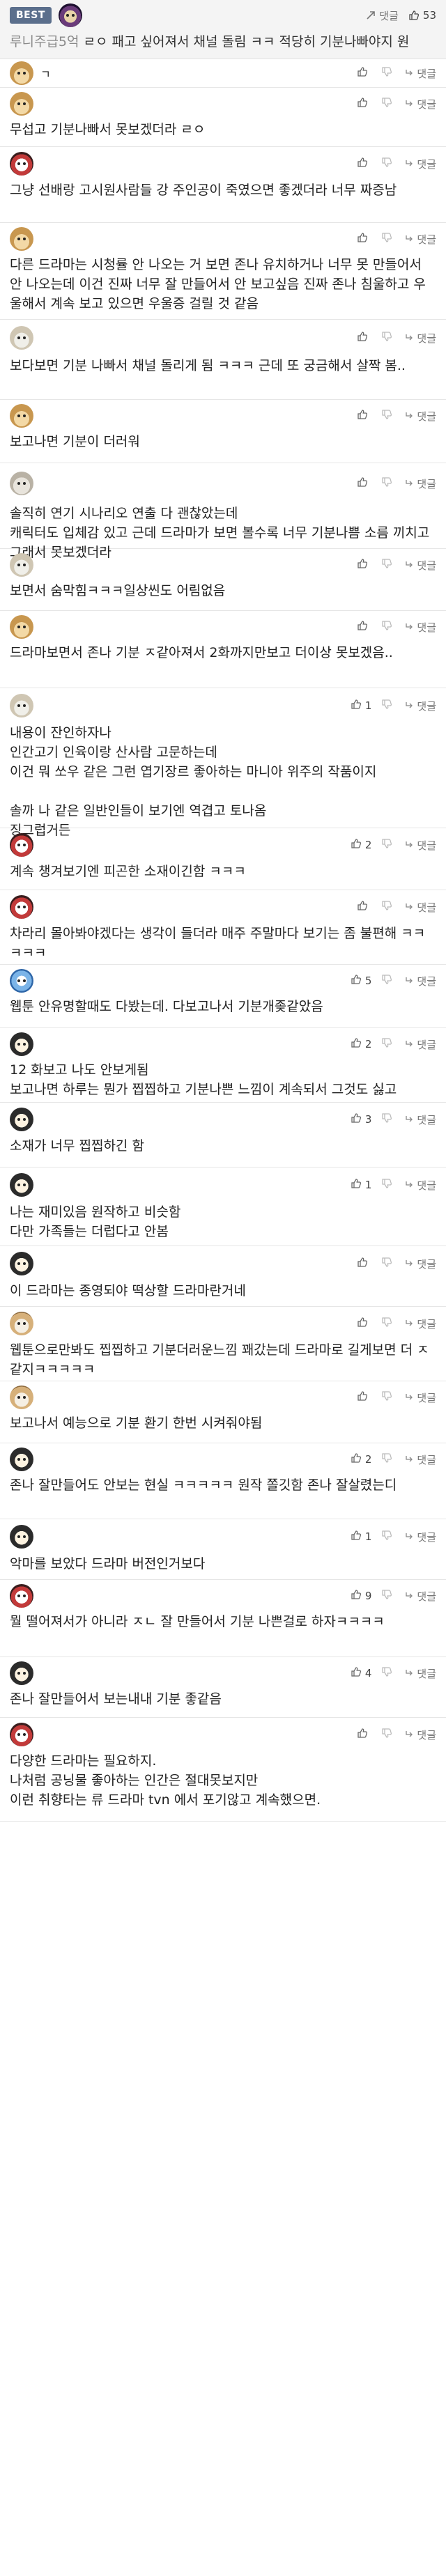  Describe the element at coordinates (368, 1673) in the screenshot. I see `like-count: 4` at that location.